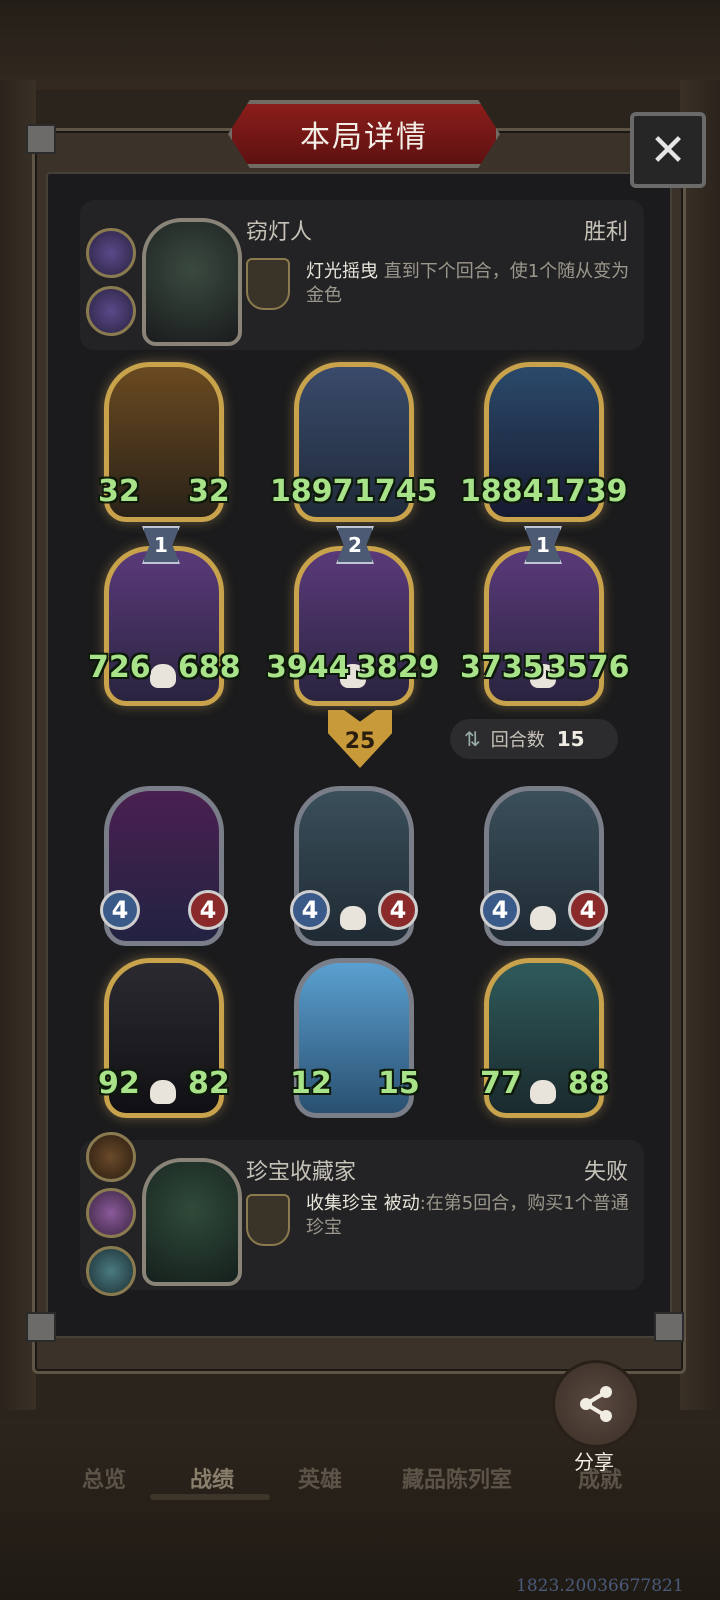 Image resolution: width=720 pixels, height=1600 pixels. What do you see at coordinates (501, 1083) in the screenshot?
I see `minion-attack: 77` at bounding box center [501, 1083].